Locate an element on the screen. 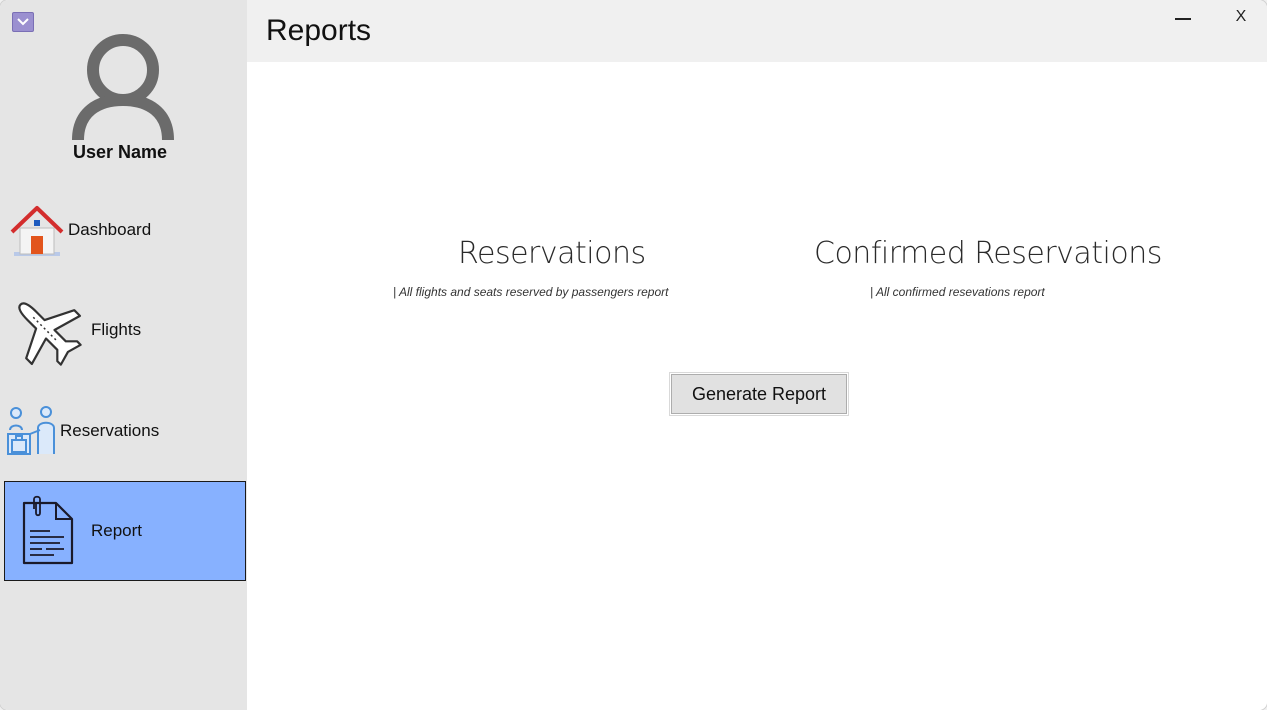 The image size is (1267, 710). sidebar-item-label: Flights is located at coordinates (116, 329).